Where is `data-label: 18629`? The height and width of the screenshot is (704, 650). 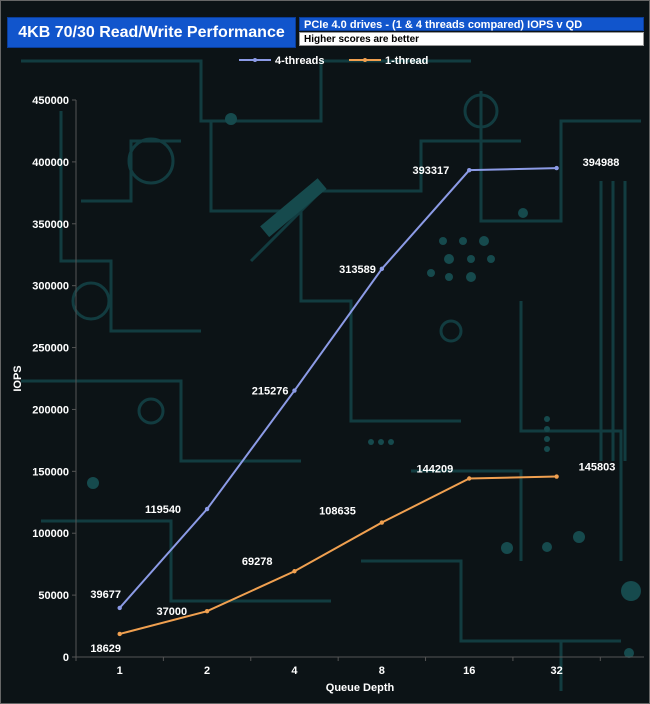
data-label: 18629 is located at coordinates (105, 649).